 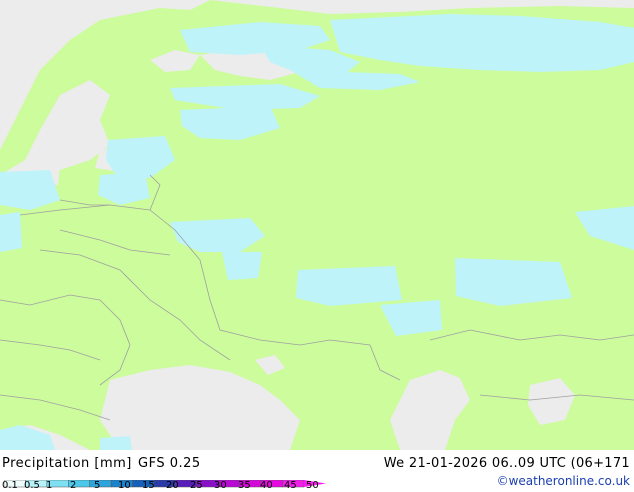 What do you see at coordinates (73, 485) in the screenshot?
I see `color-scale-tick: 2` at bounding box center [73, 485].